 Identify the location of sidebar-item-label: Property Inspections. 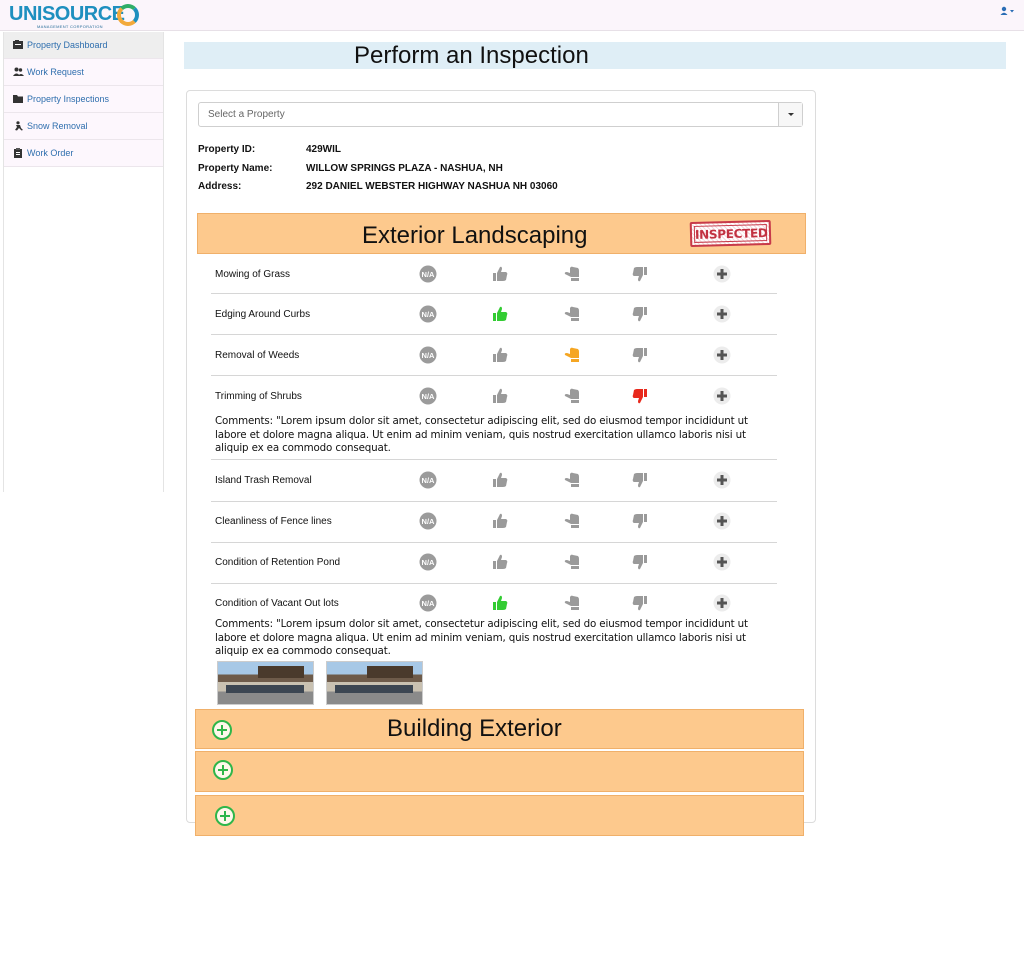
(68, 99).